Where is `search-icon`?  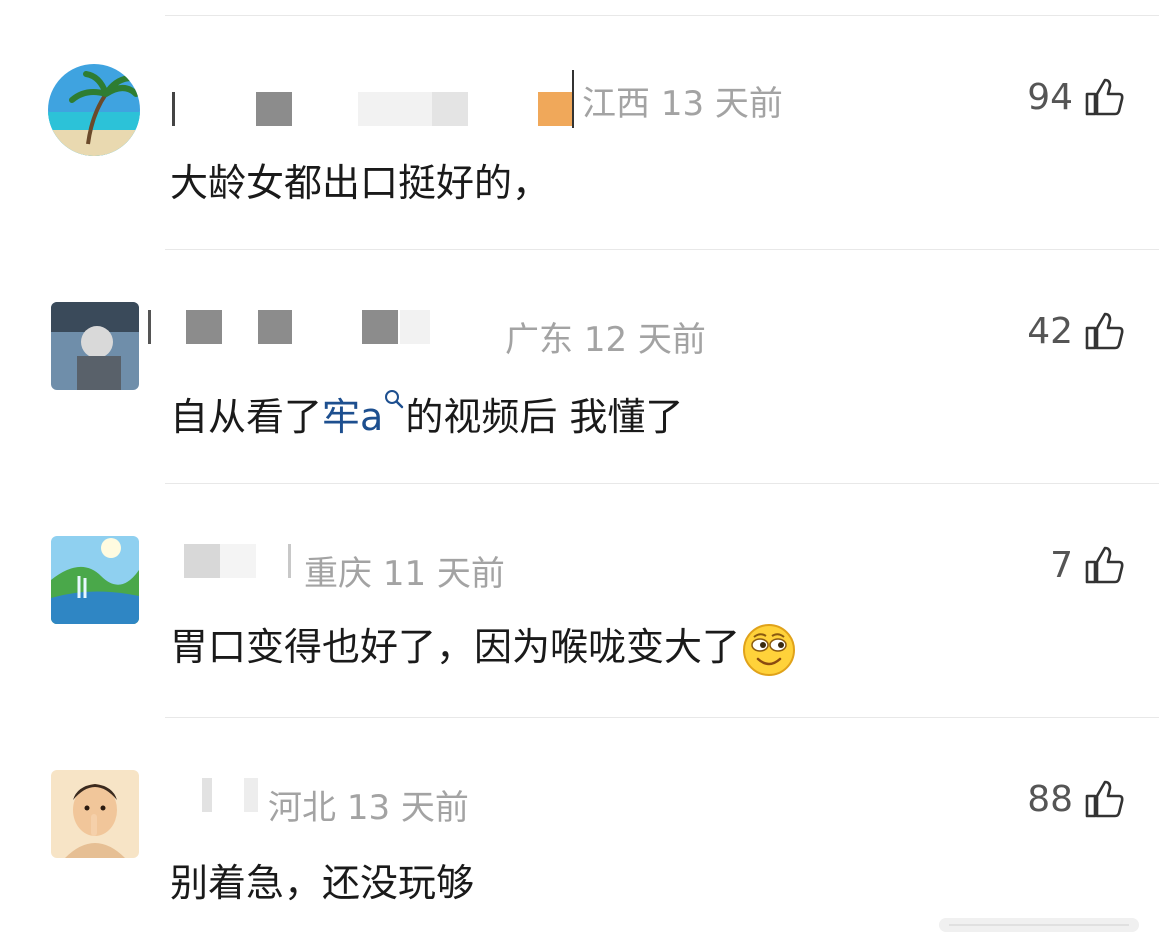
search-icon is located at coordinates (394, 399).